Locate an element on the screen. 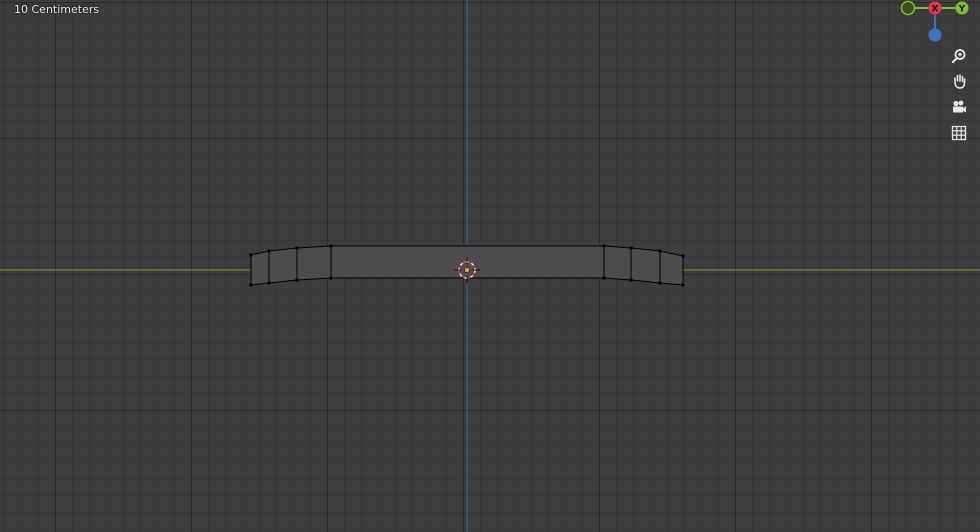 This screenshot has width=980, height=532. hand-pan-icon is located at coordinates (960, 81).